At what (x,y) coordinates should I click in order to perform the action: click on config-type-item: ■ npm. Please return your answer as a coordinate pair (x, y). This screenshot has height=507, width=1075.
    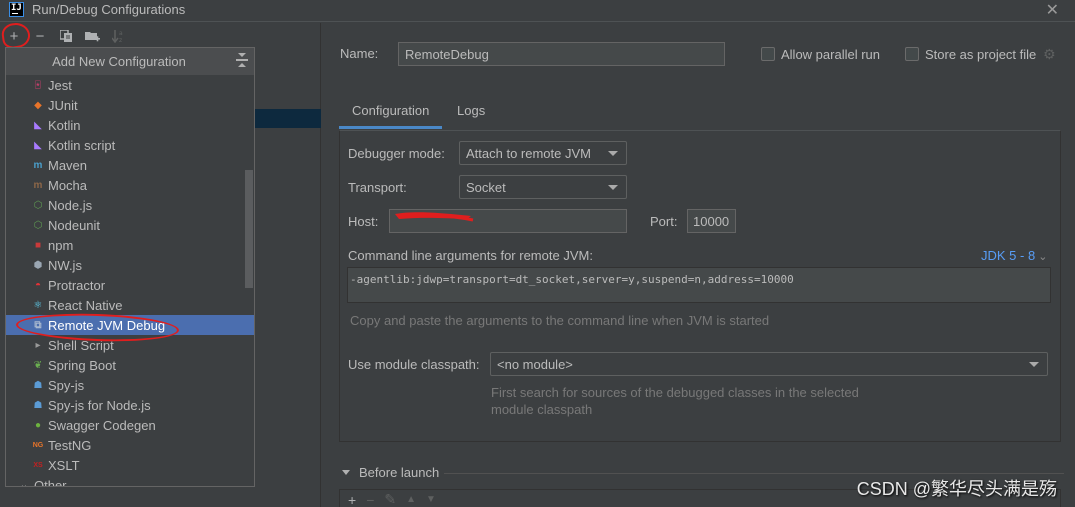
    Looking at the image, I should click on (130, 245).